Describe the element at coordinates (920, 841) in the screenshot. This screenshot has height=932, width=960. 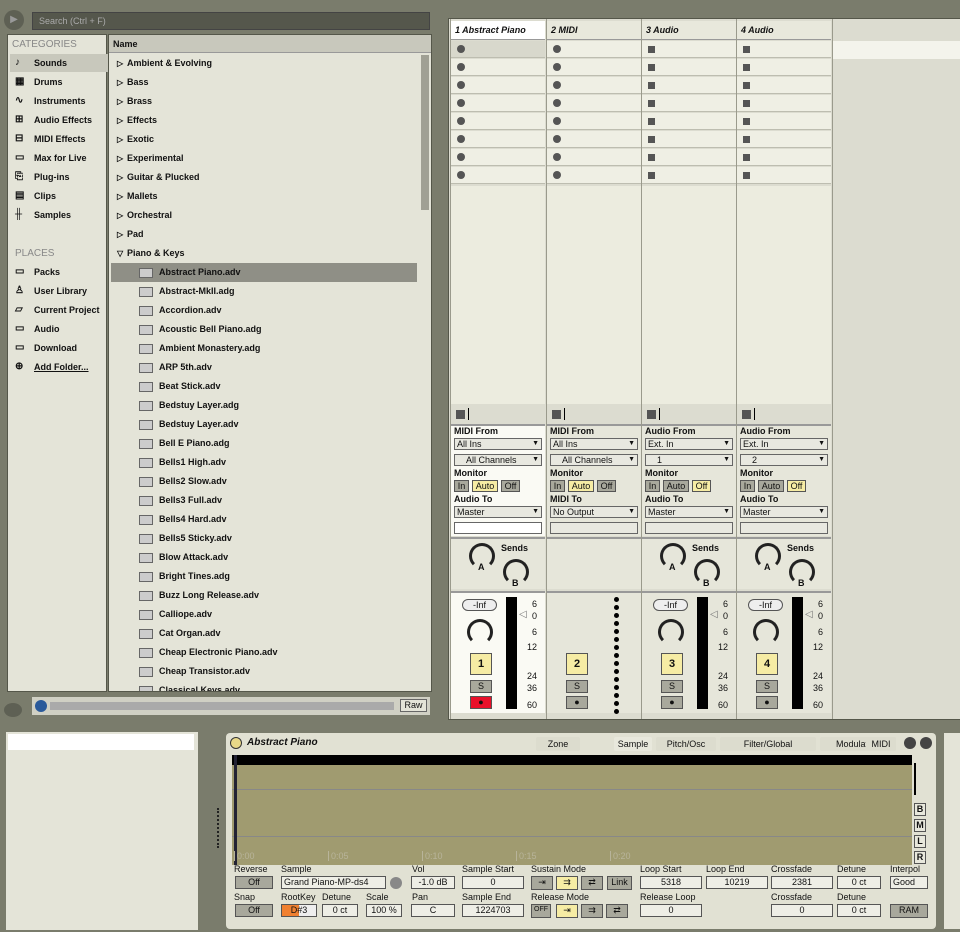
I see `waveform-l-button: L` at that location.